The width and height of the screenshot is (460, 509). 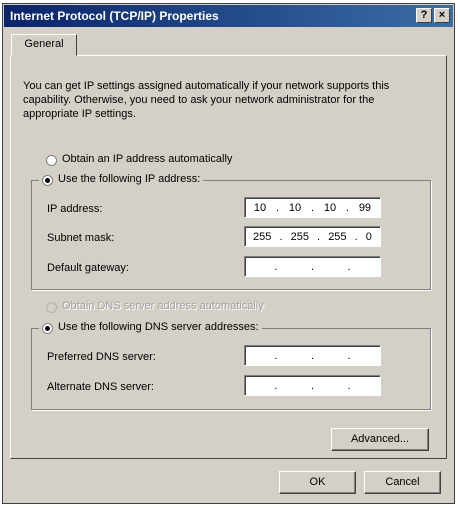 What do you see at coordinates (368, 236) in the screenshot?
I see `subnet-octet: 0` at bounding box center [368, 236].